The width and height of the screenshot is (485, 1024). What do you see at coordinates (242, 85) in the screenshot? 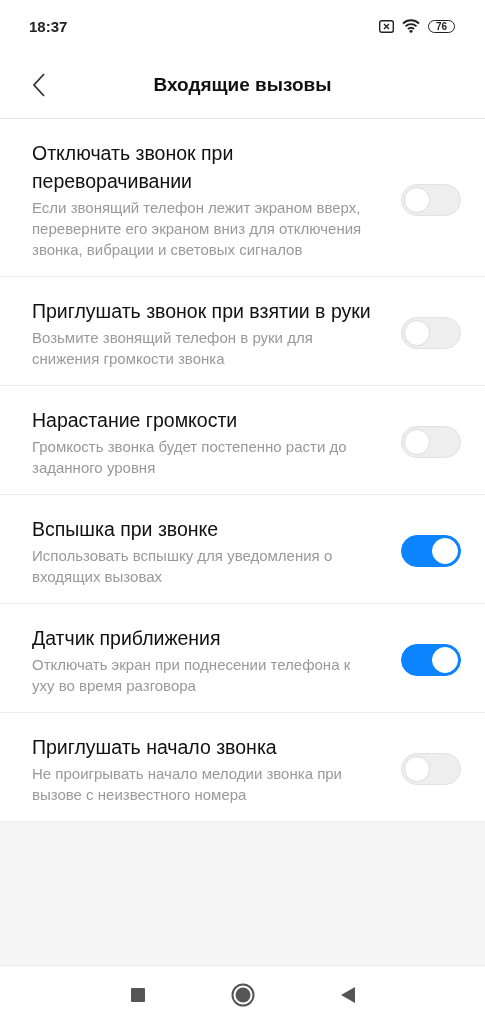
I see `page-title: Входящие вызовы` at bounding box center [242, 85].